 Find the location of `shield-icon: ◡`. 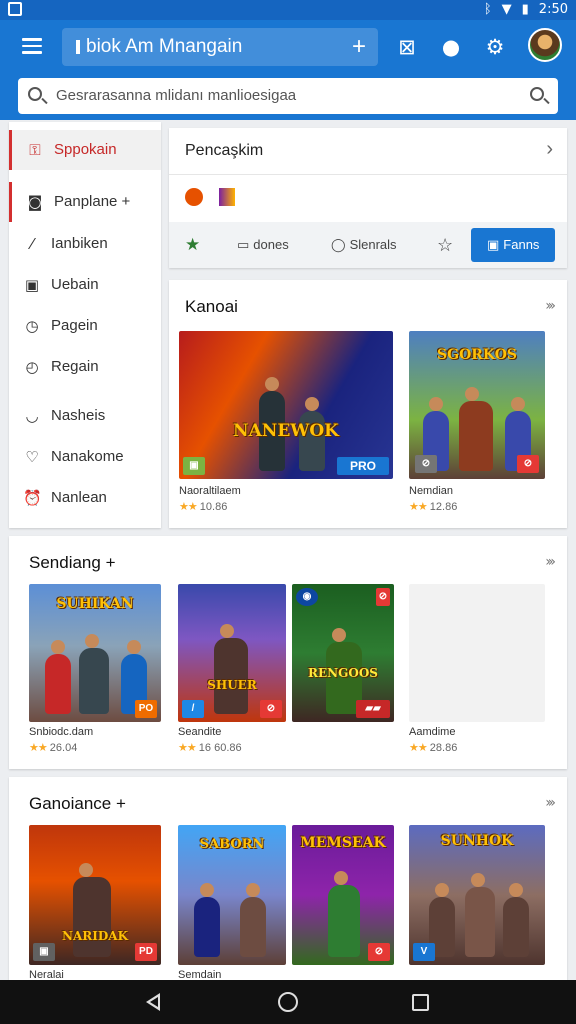

shield-icon: ◡ is located at coordinates (32, 416).